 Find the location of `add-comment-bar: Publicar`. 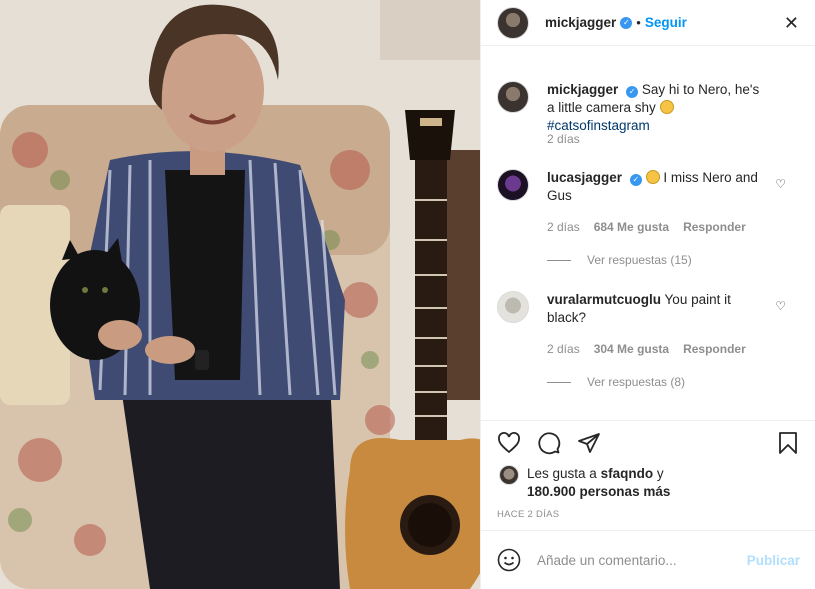

add-comment-bar: Publicar is located at coordinates (648, 559).